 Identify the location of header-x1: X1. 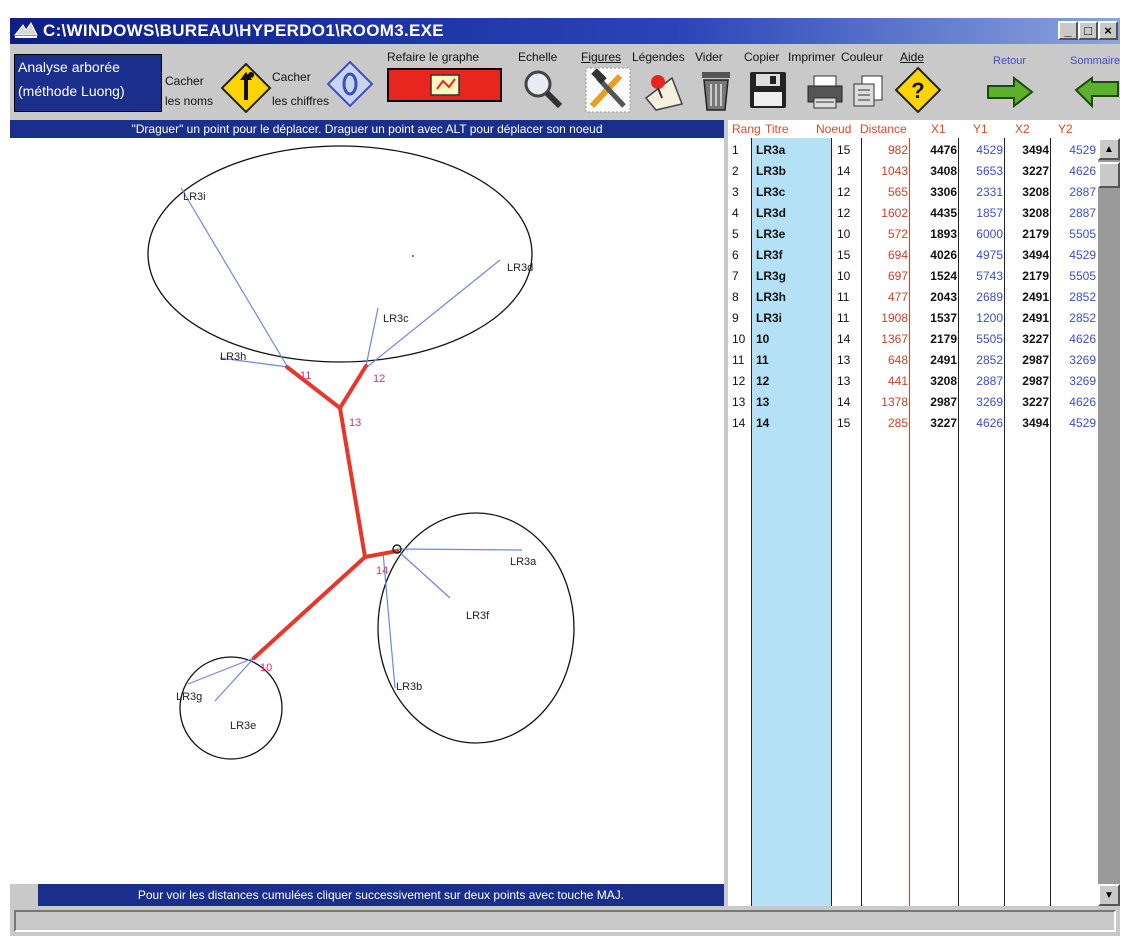
(938, 129).